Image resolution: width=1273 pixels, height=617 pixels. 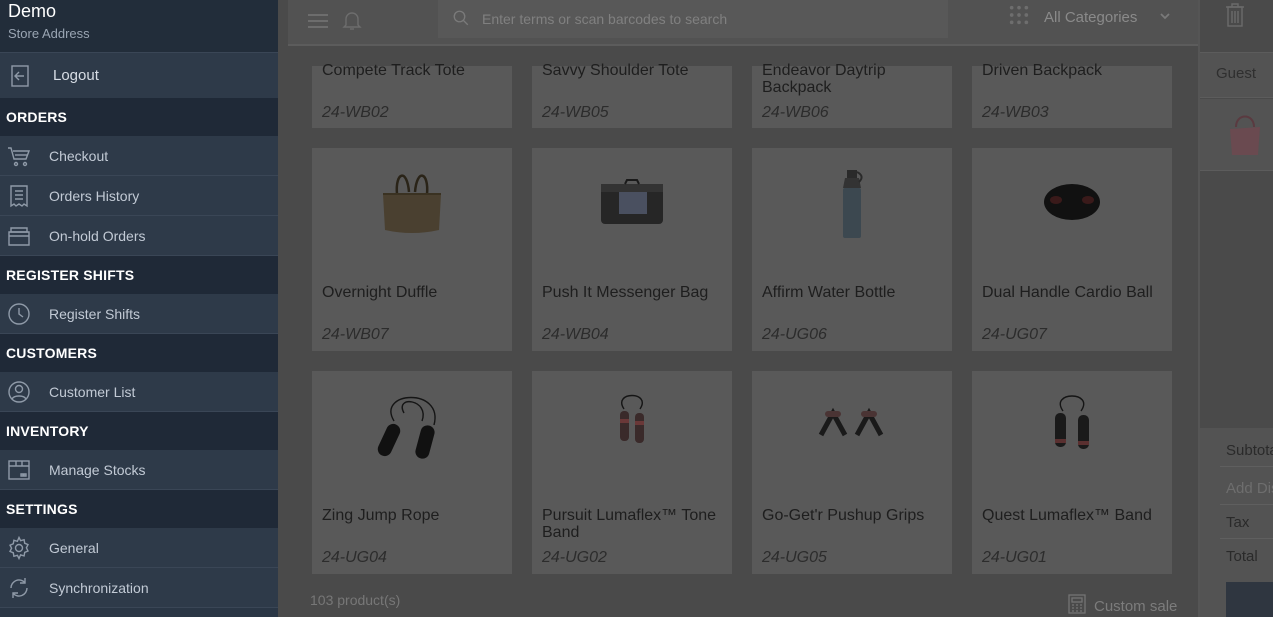 I want to click on sidebar-item-manage-stocks: Manage Stocks, so click(x=139, y=470).